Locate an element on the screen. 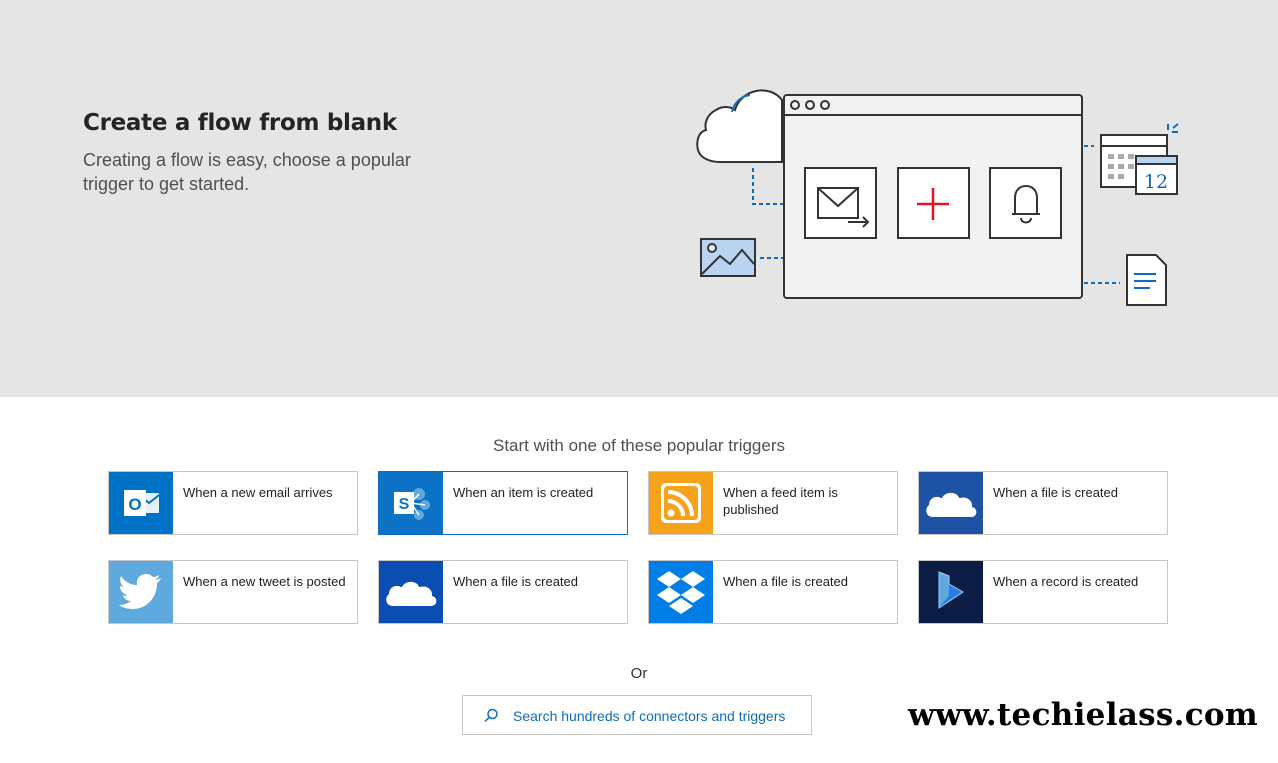 The width and height of the screenshot is (1278, 763). or-divider-text: Or is located at coordinates (639, 673).